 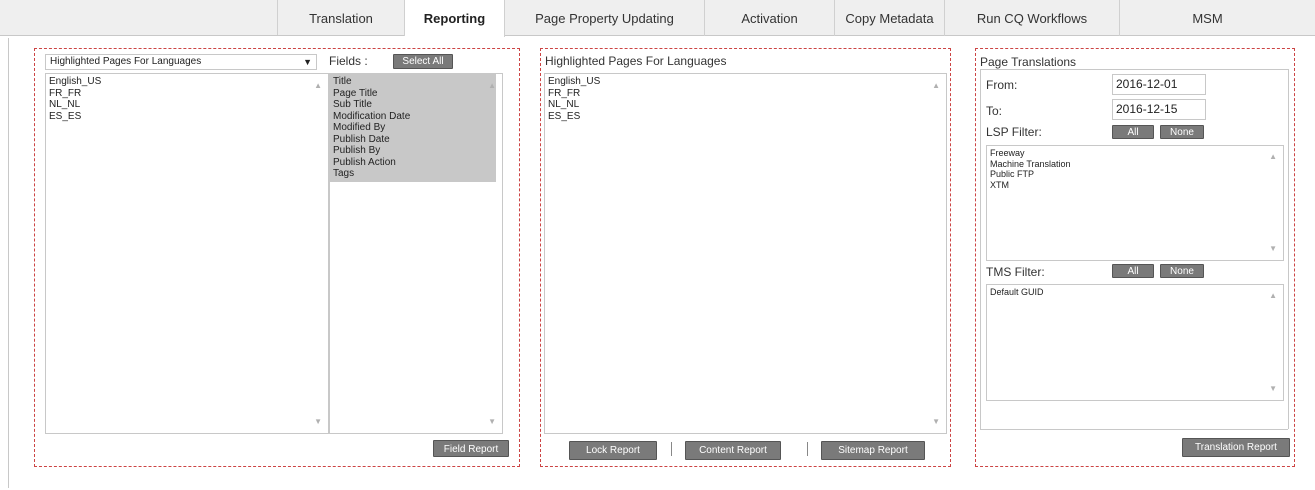 I want to click on list-item: Sub Title, so click(x=413, y=105).